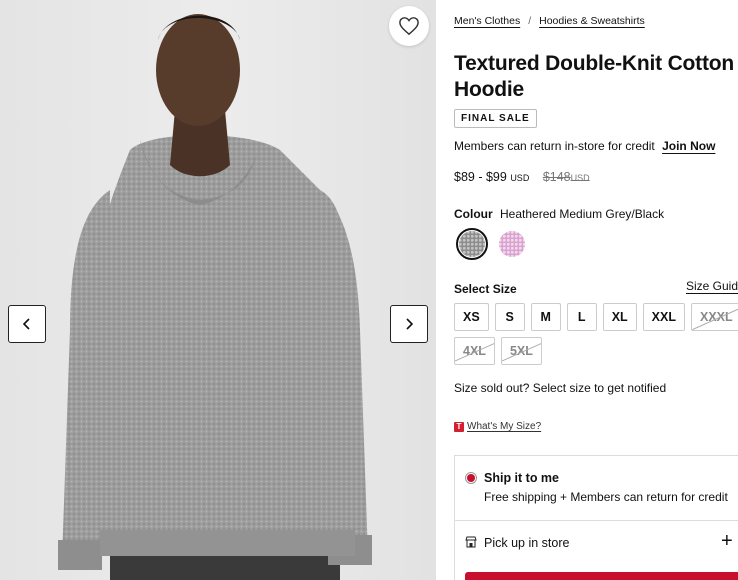 The width and height of the screenshot is (738, 580). I want to click on pick-up-in-store-option: Pick up in store +, so click(596, 544).